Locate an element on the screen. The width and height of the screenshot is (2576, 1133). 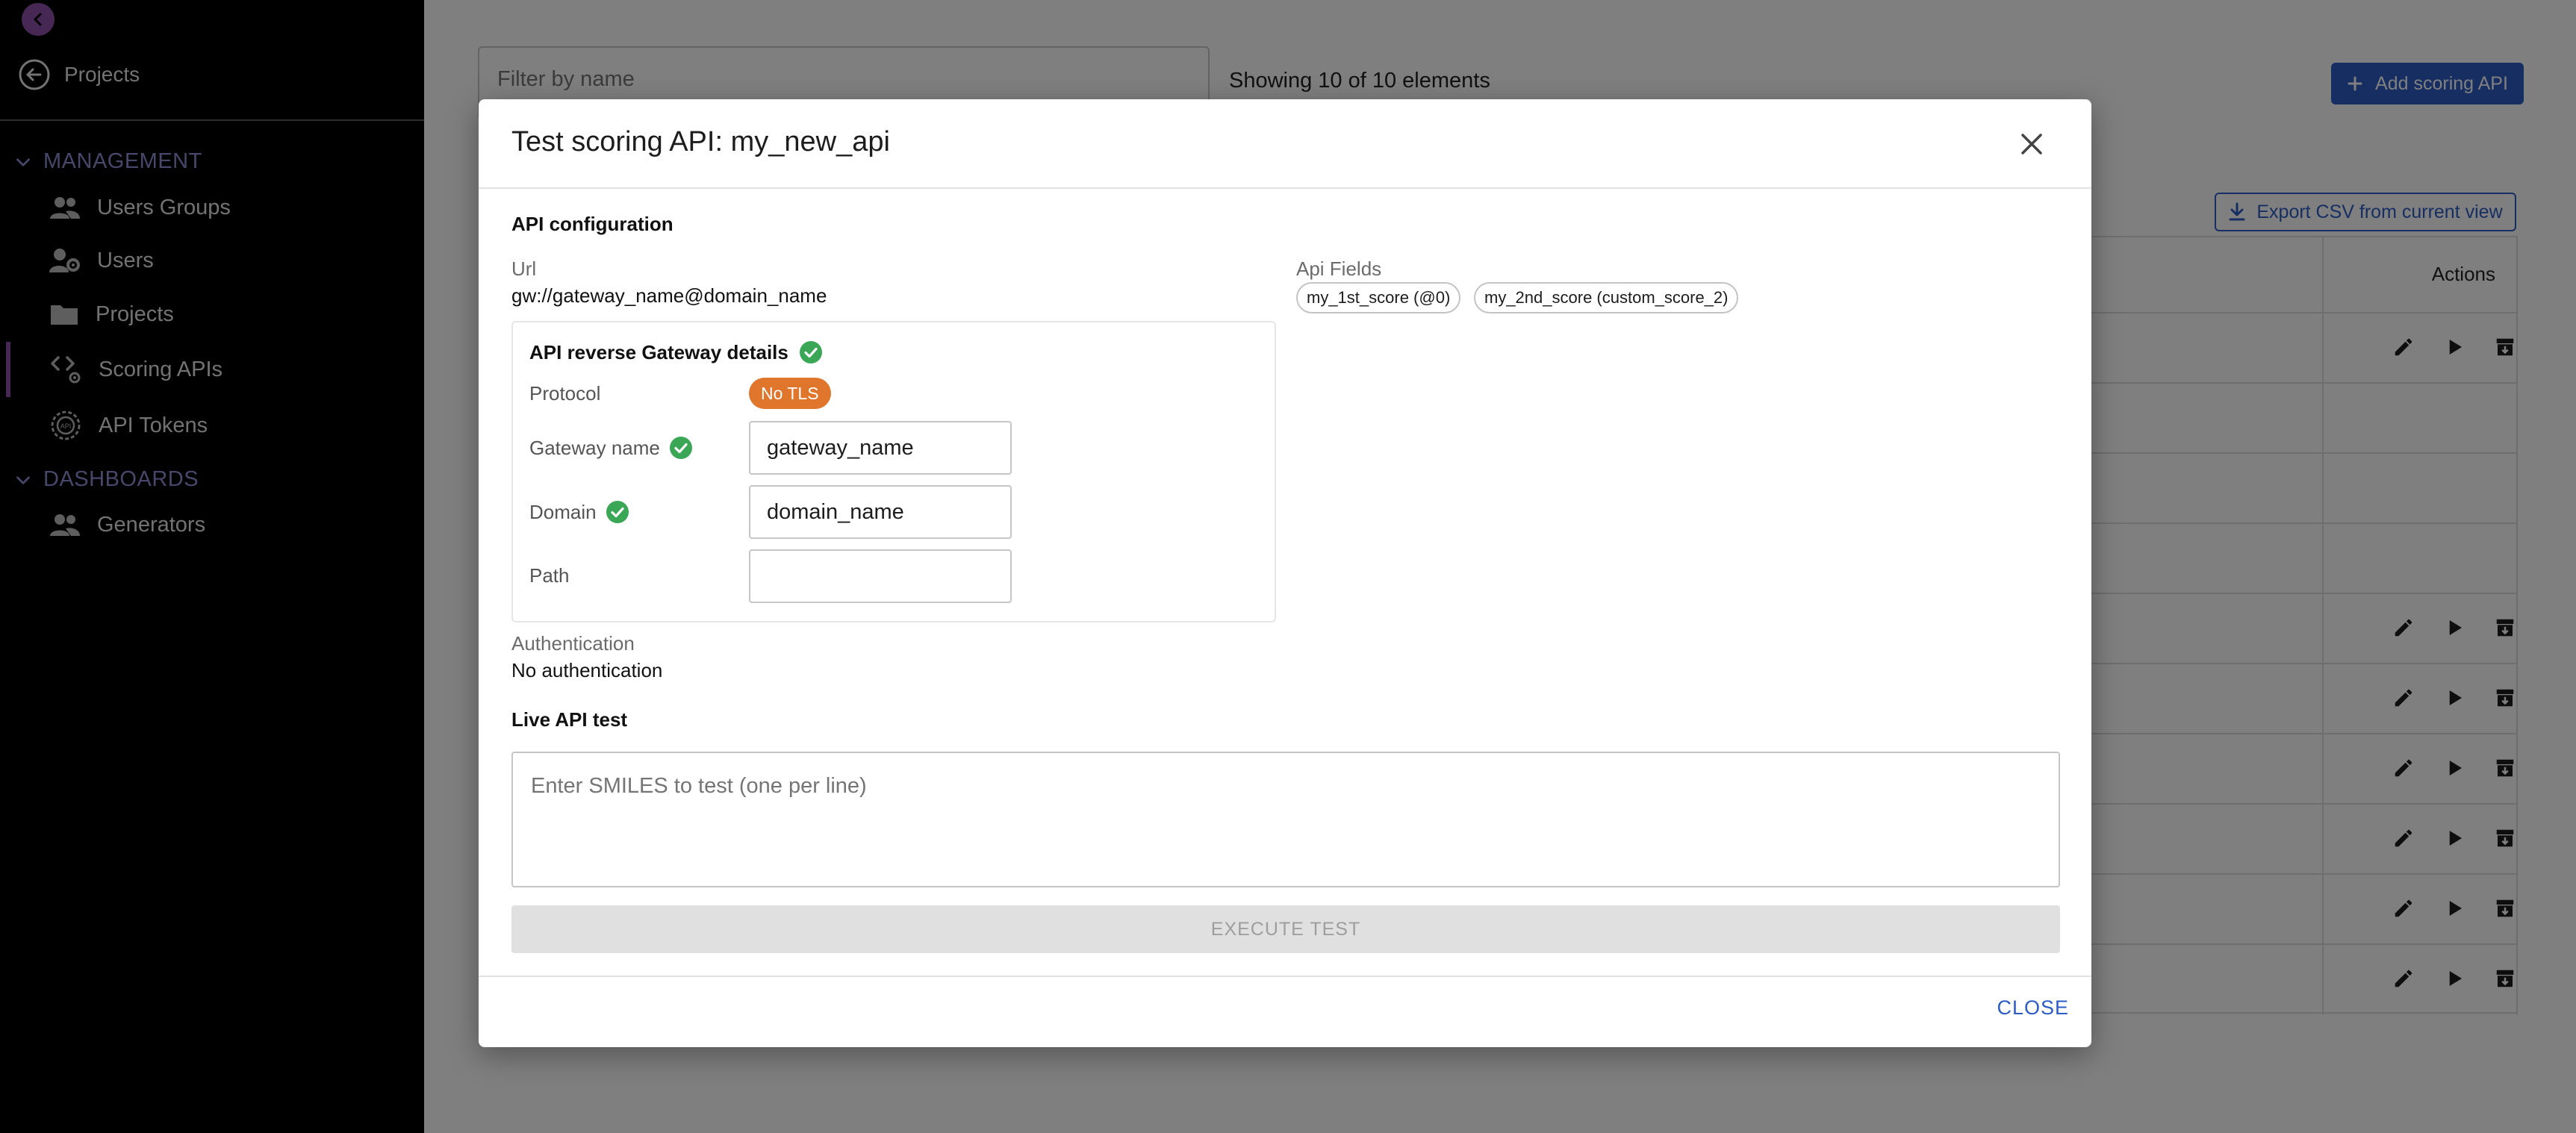
domain-value: domain_name is located at coordinates (835, 511).